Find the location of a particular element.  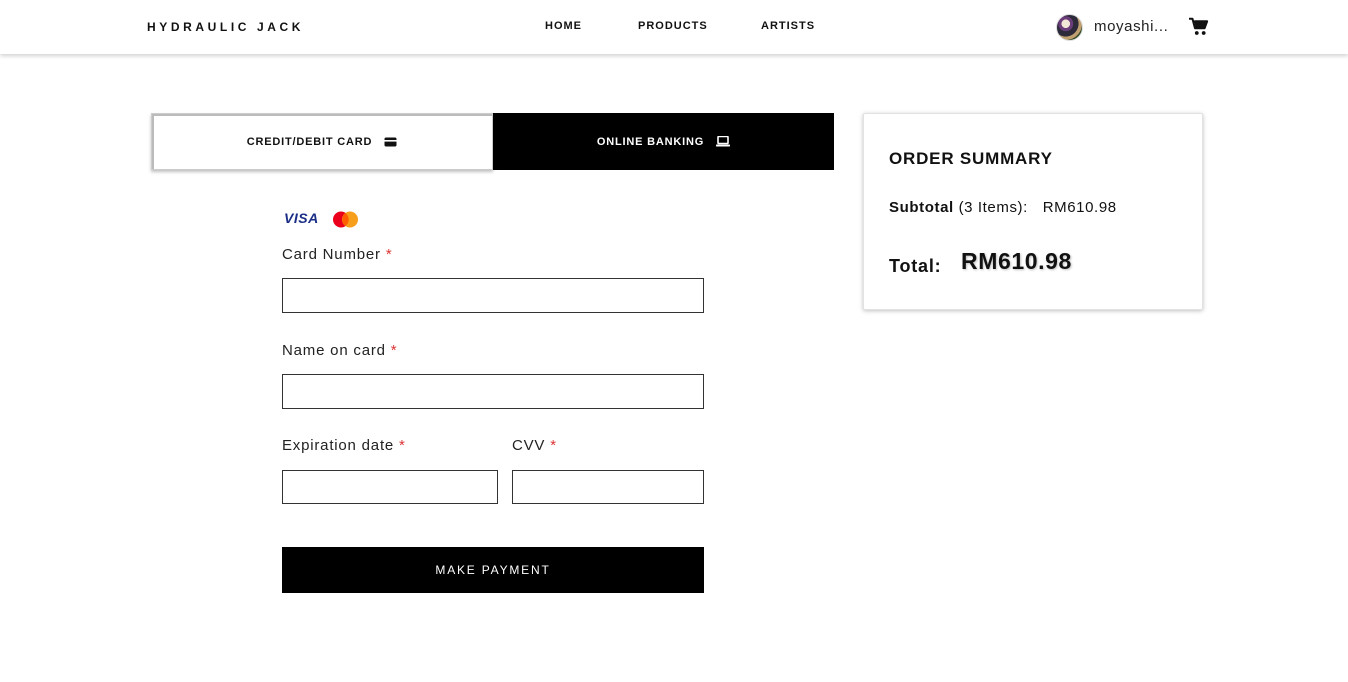

make-payment-button: MAKE PAYMENT is located at coordinates (493, 570).